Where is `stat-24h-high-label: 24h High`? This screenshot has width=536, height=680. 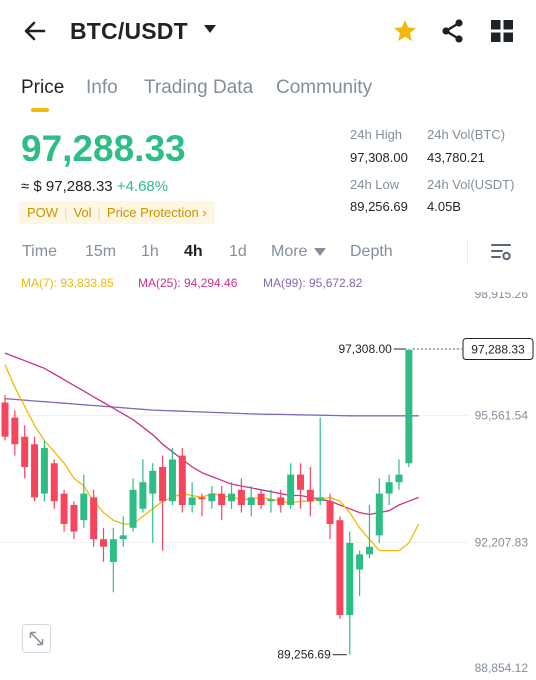
stat-24h-high-label: 24h High is located at coordinates (376, 134).